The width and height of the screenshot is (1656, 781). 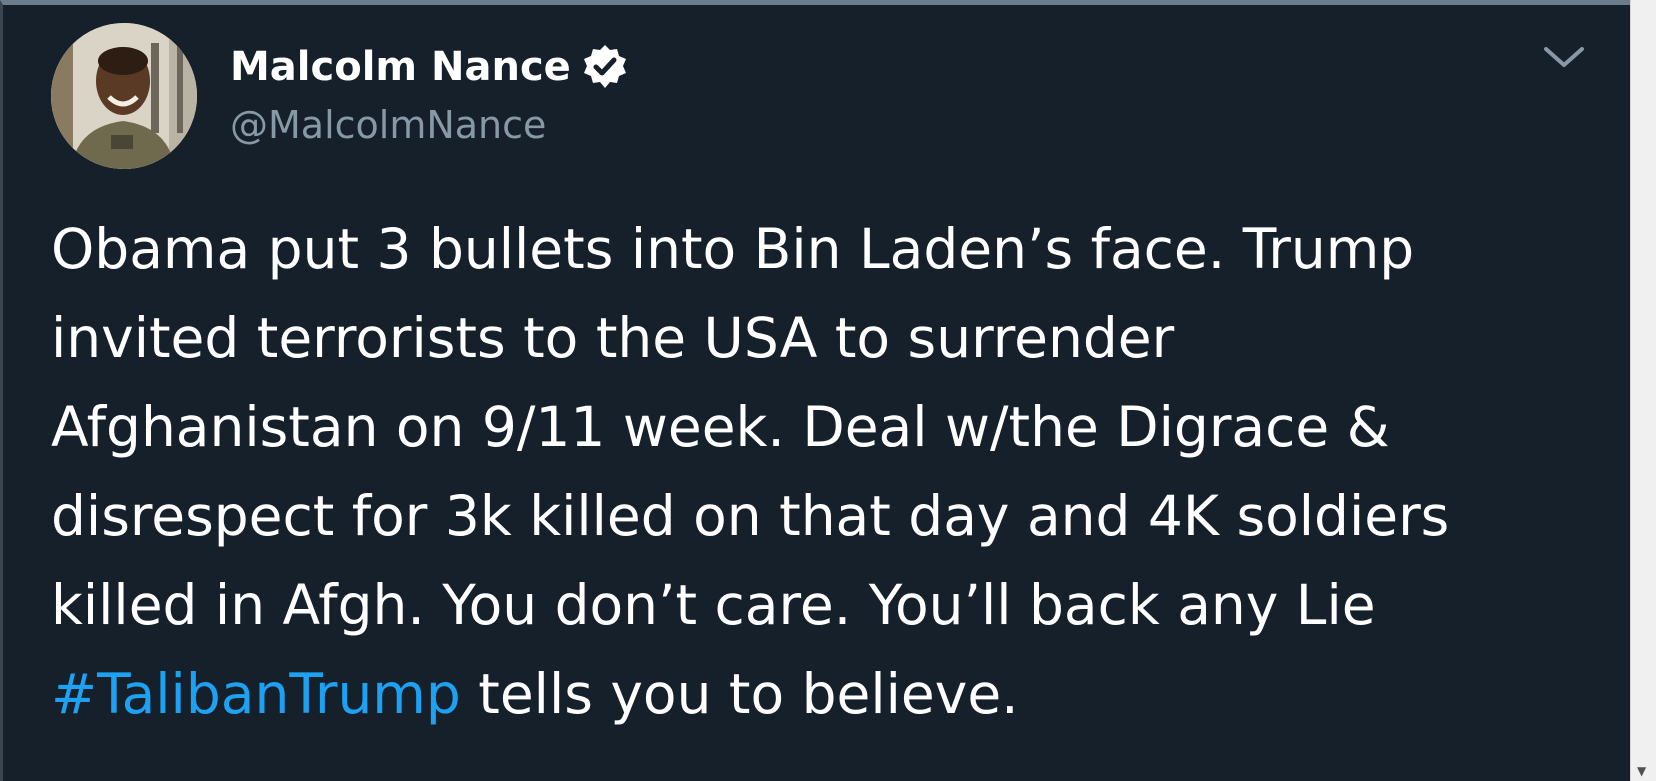 I want to click on verified-badge-icon, so click(x=605, y=67).